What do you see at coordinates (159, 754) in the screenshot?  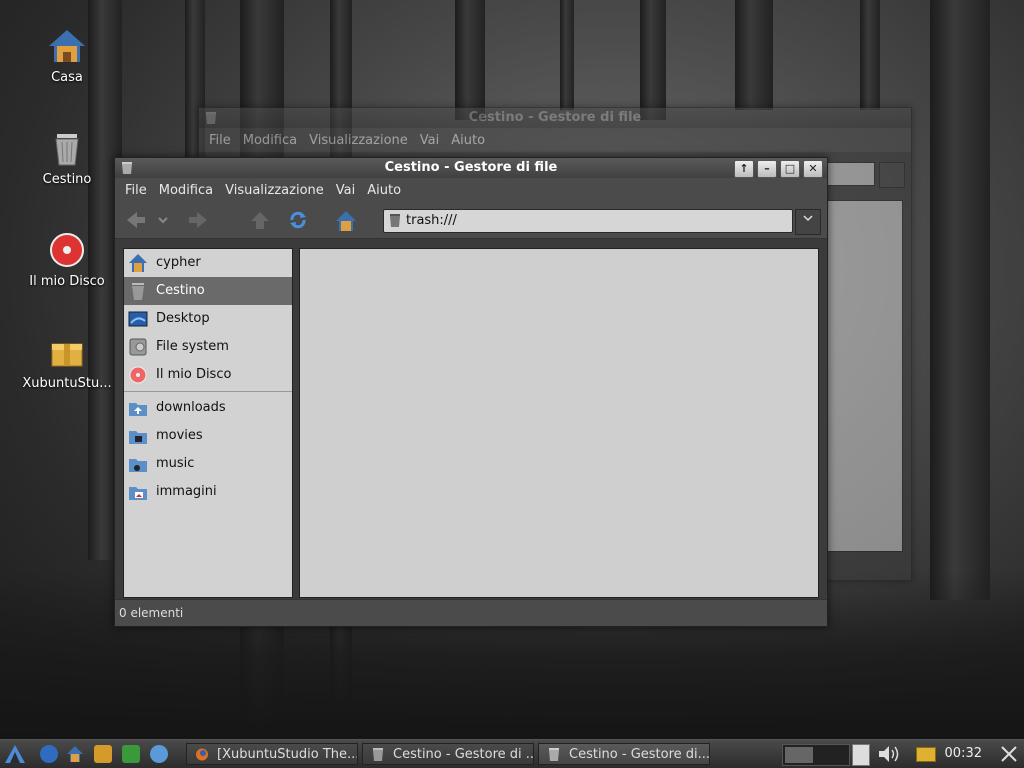 I see `launcher-chat` at bounding box center [159, 754].